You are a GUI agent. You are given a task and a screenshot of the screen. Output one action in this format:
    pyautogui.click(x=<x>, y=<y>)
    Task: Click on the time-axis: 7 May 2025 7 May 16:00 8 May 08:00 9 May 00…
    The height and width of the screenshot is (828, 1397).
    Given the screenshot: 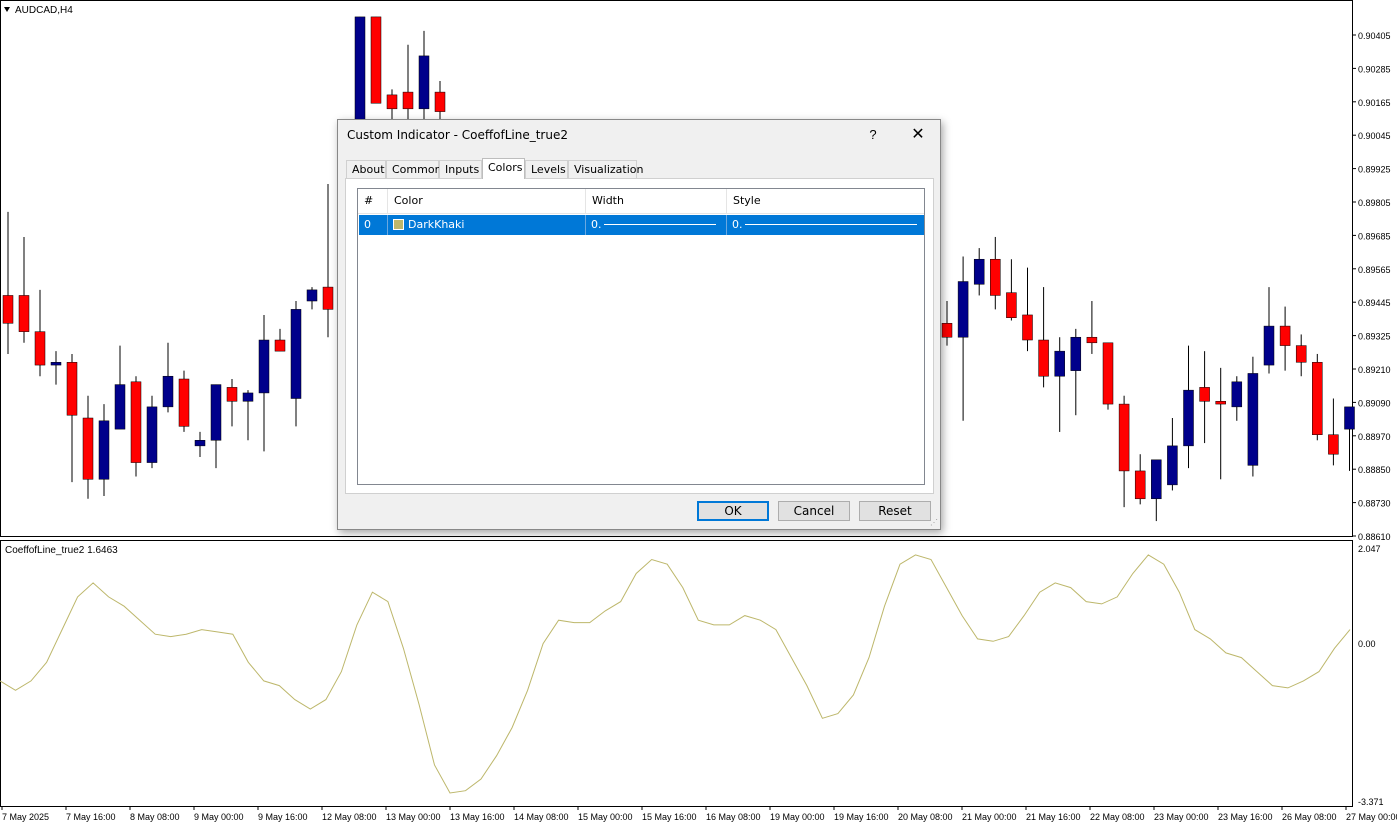 What is the action you would take?
    pyautogui.click(x=699, y=814)
    